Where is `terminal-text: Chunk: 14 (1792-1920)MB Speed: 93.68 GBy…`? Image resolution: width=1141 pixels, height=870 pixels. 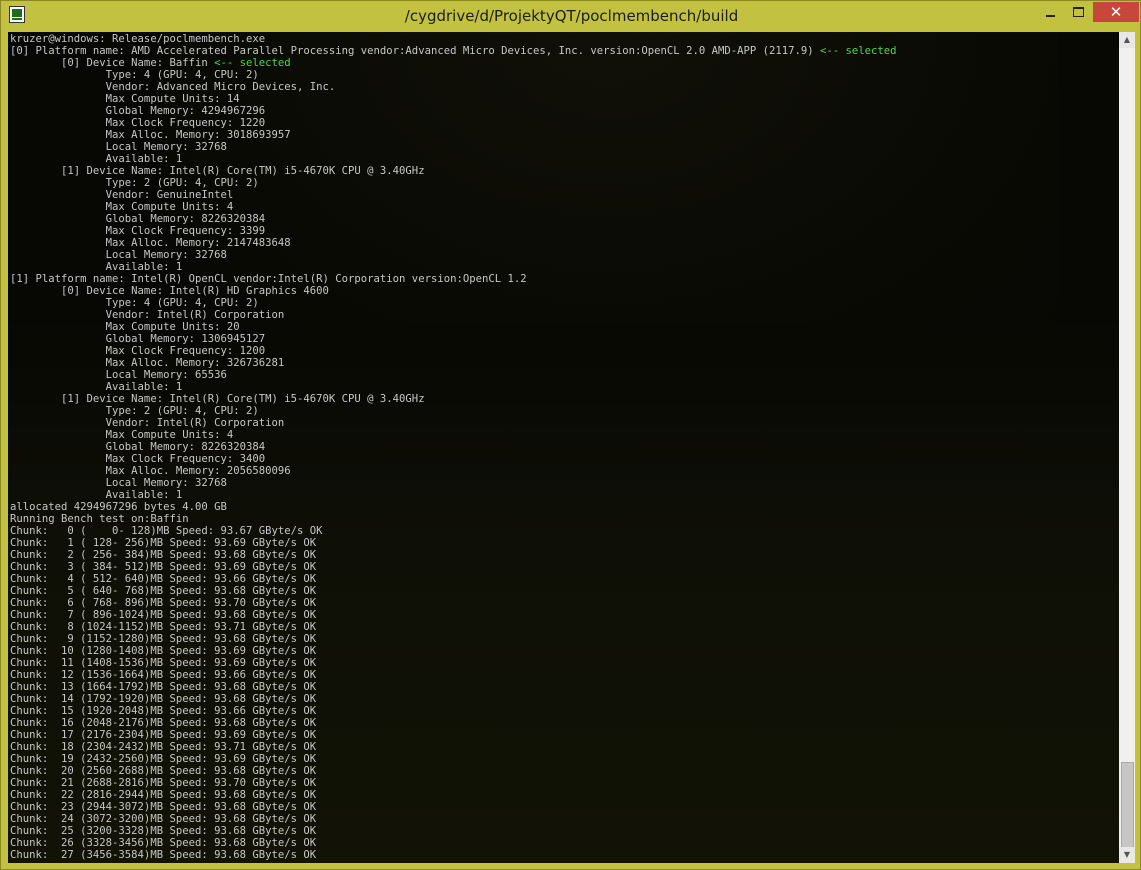
terminal-text: Chunk: 14 (1792-1920)MB Speed: 93.68 GBy… is located at coordinates (163, 699).